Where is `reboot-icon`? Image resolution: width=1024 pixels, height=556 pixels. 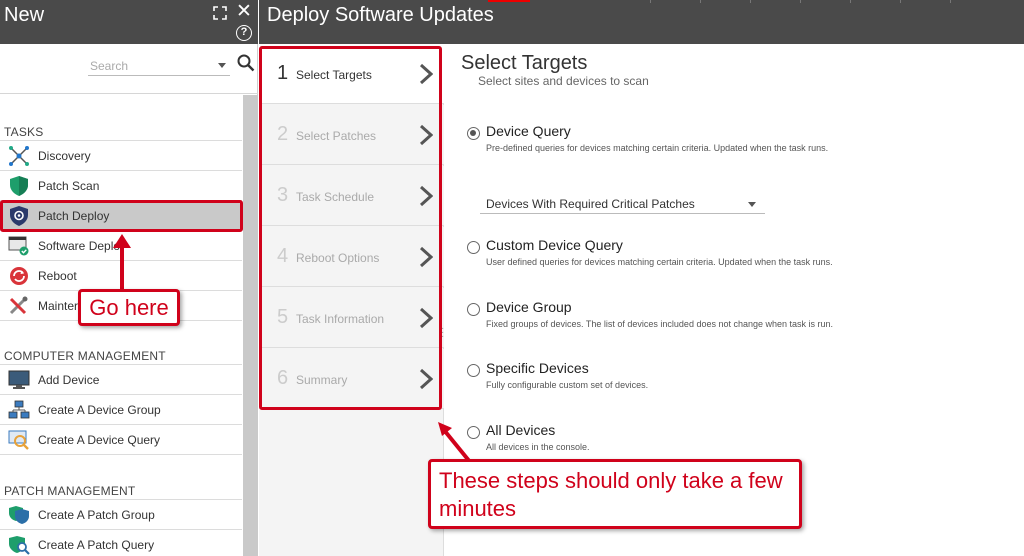
reboot-icon is located at coordinates (19, 276).